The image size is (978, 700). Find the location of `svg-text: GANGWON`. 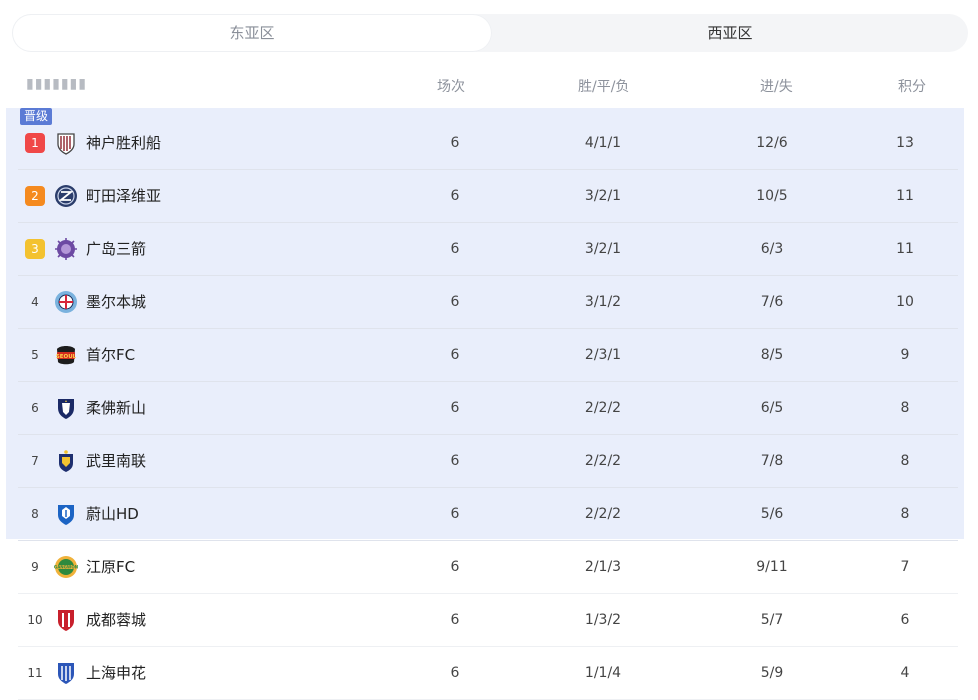

svg-text: GANGWON is located at coordinates (66, 566).